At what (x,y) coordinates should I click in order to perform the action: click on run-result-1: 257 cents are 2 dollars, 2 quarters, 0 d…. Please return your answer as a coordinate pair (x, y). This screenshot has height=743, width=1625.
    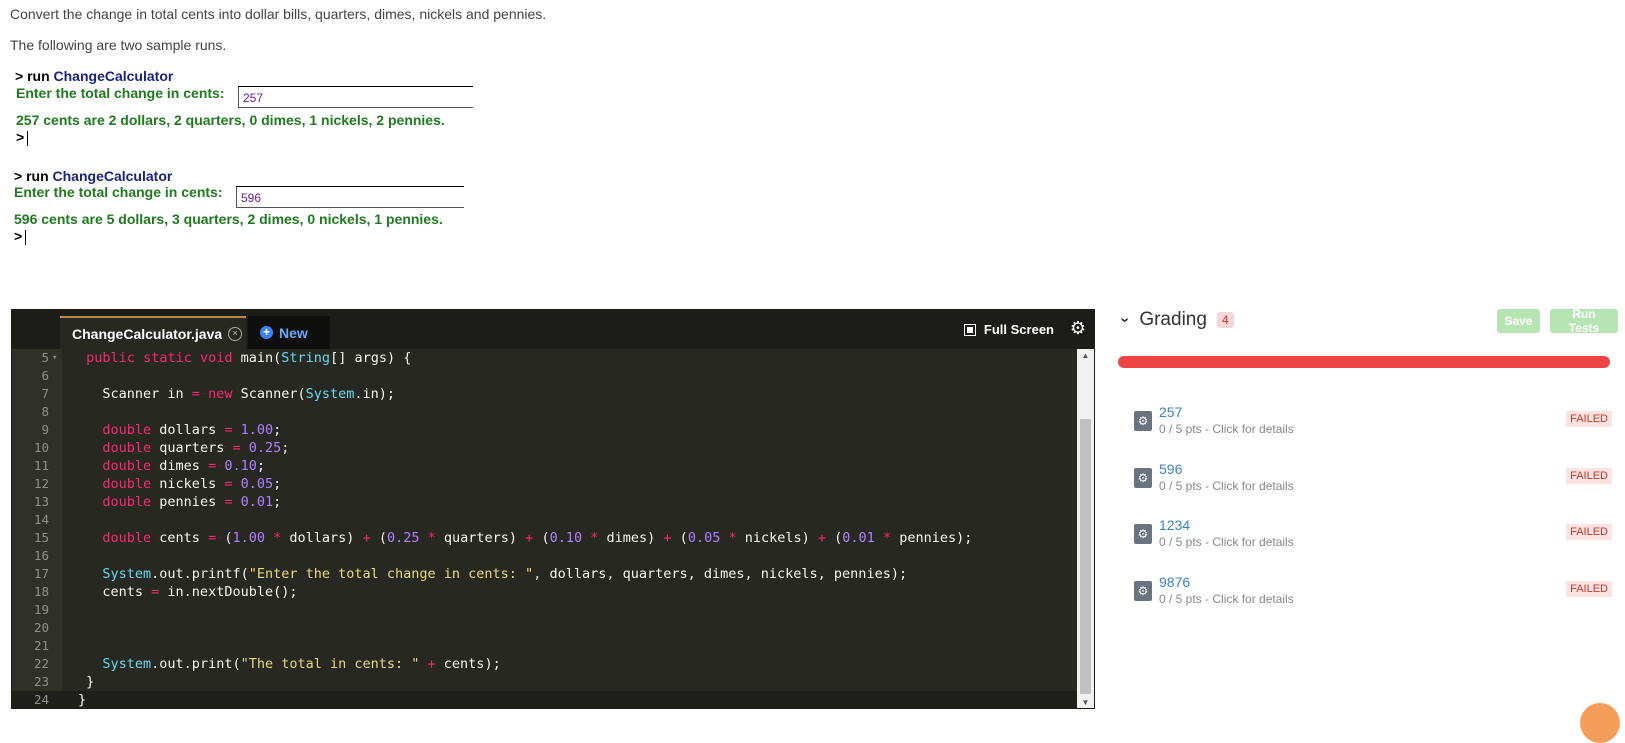
    Looking at the image, I should click on (230, 120).